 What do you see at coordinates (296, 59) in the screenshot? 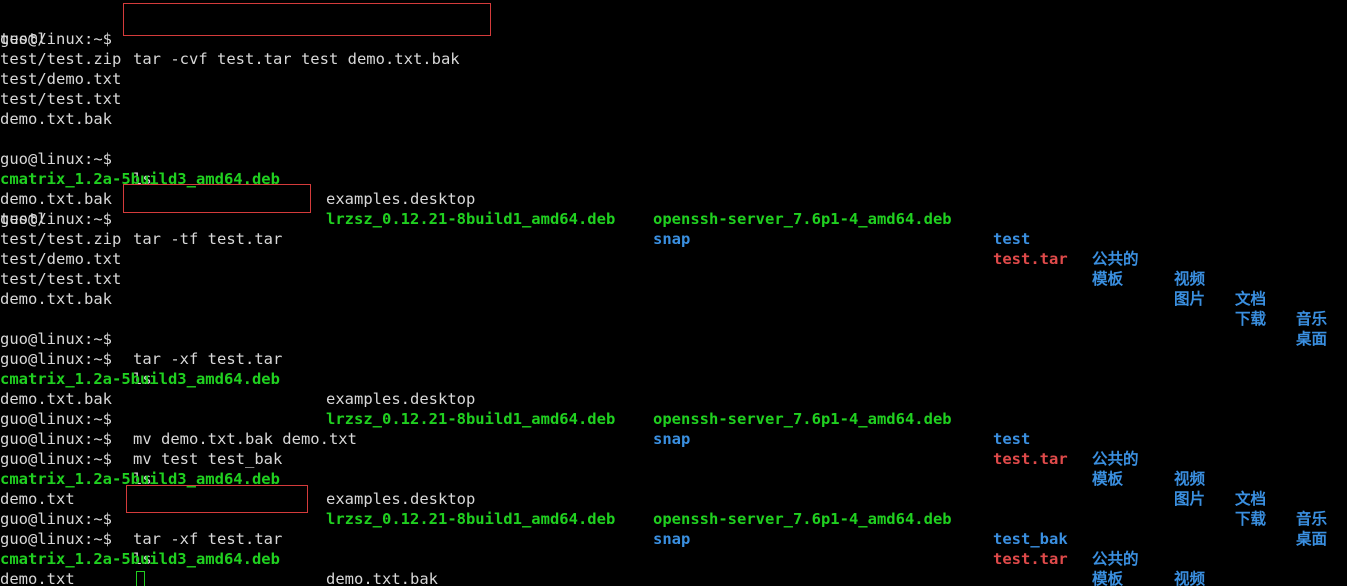
I see `command-text-tar-cvf: tar -cvf test.tar test demo.txt.bak` at bounding box center [296, 59].